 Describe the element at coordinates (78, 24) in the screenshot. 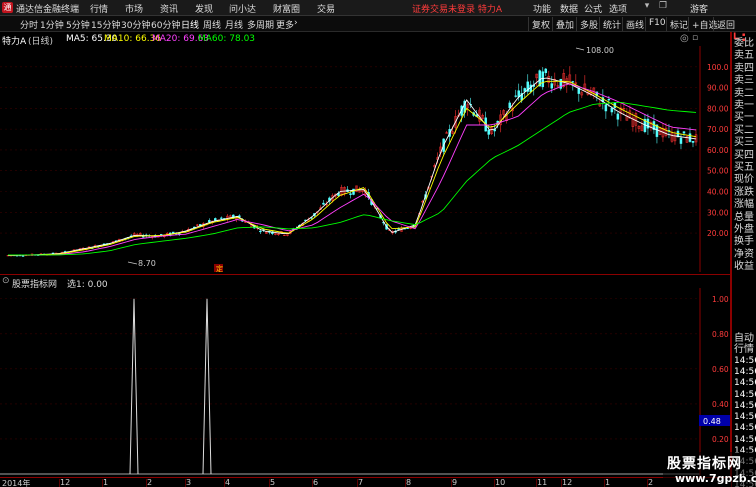

I see `tab-5min: 5分钟` at that location.